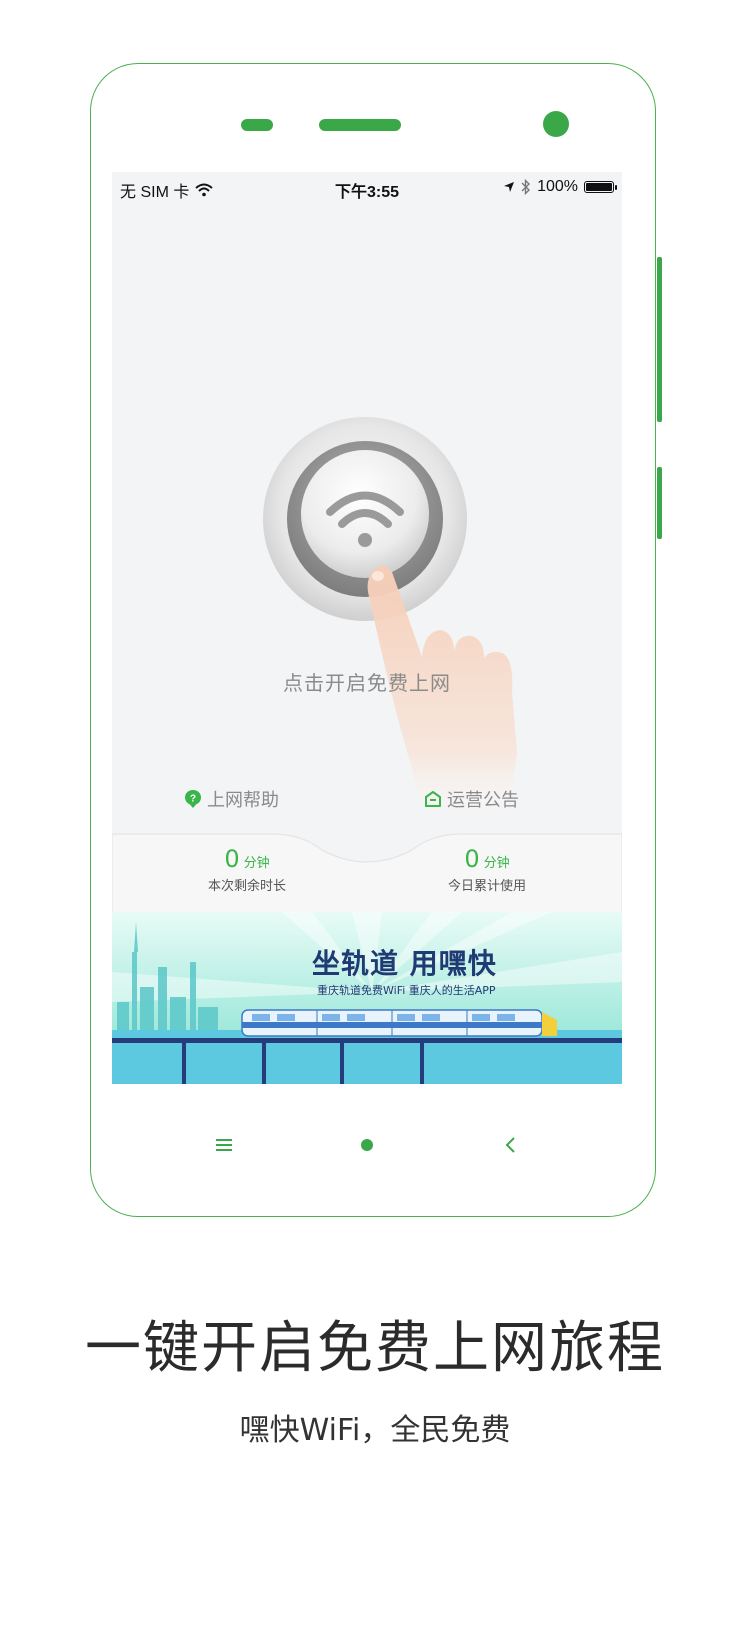  Describe the element at coordinates (404, 963) in the screenshot. I see `banner-title: 坐轨道 用嘿快` at that location.